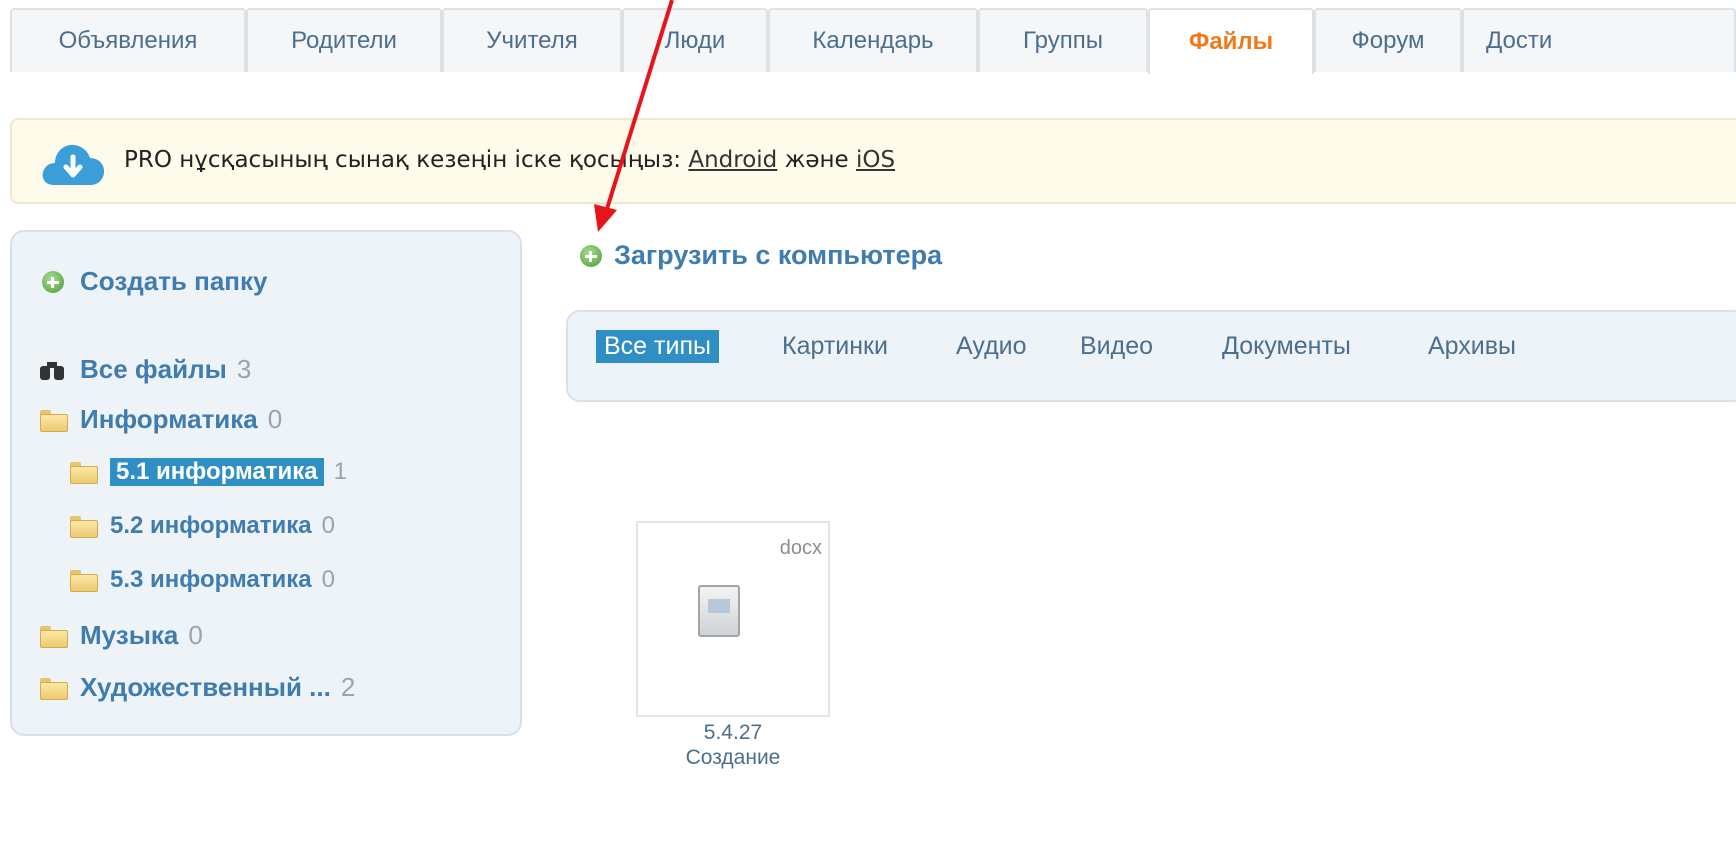  What do you see at coordinates (800, 548) in the screenshot?
I see `file-extension: docx` at bounding box center [800, 548].